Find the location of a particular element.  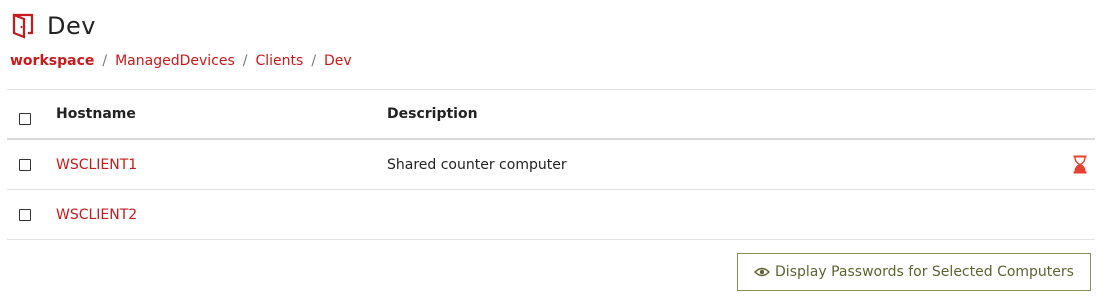

column-header-hostname: Hostname is located at coordinates (96, 114).